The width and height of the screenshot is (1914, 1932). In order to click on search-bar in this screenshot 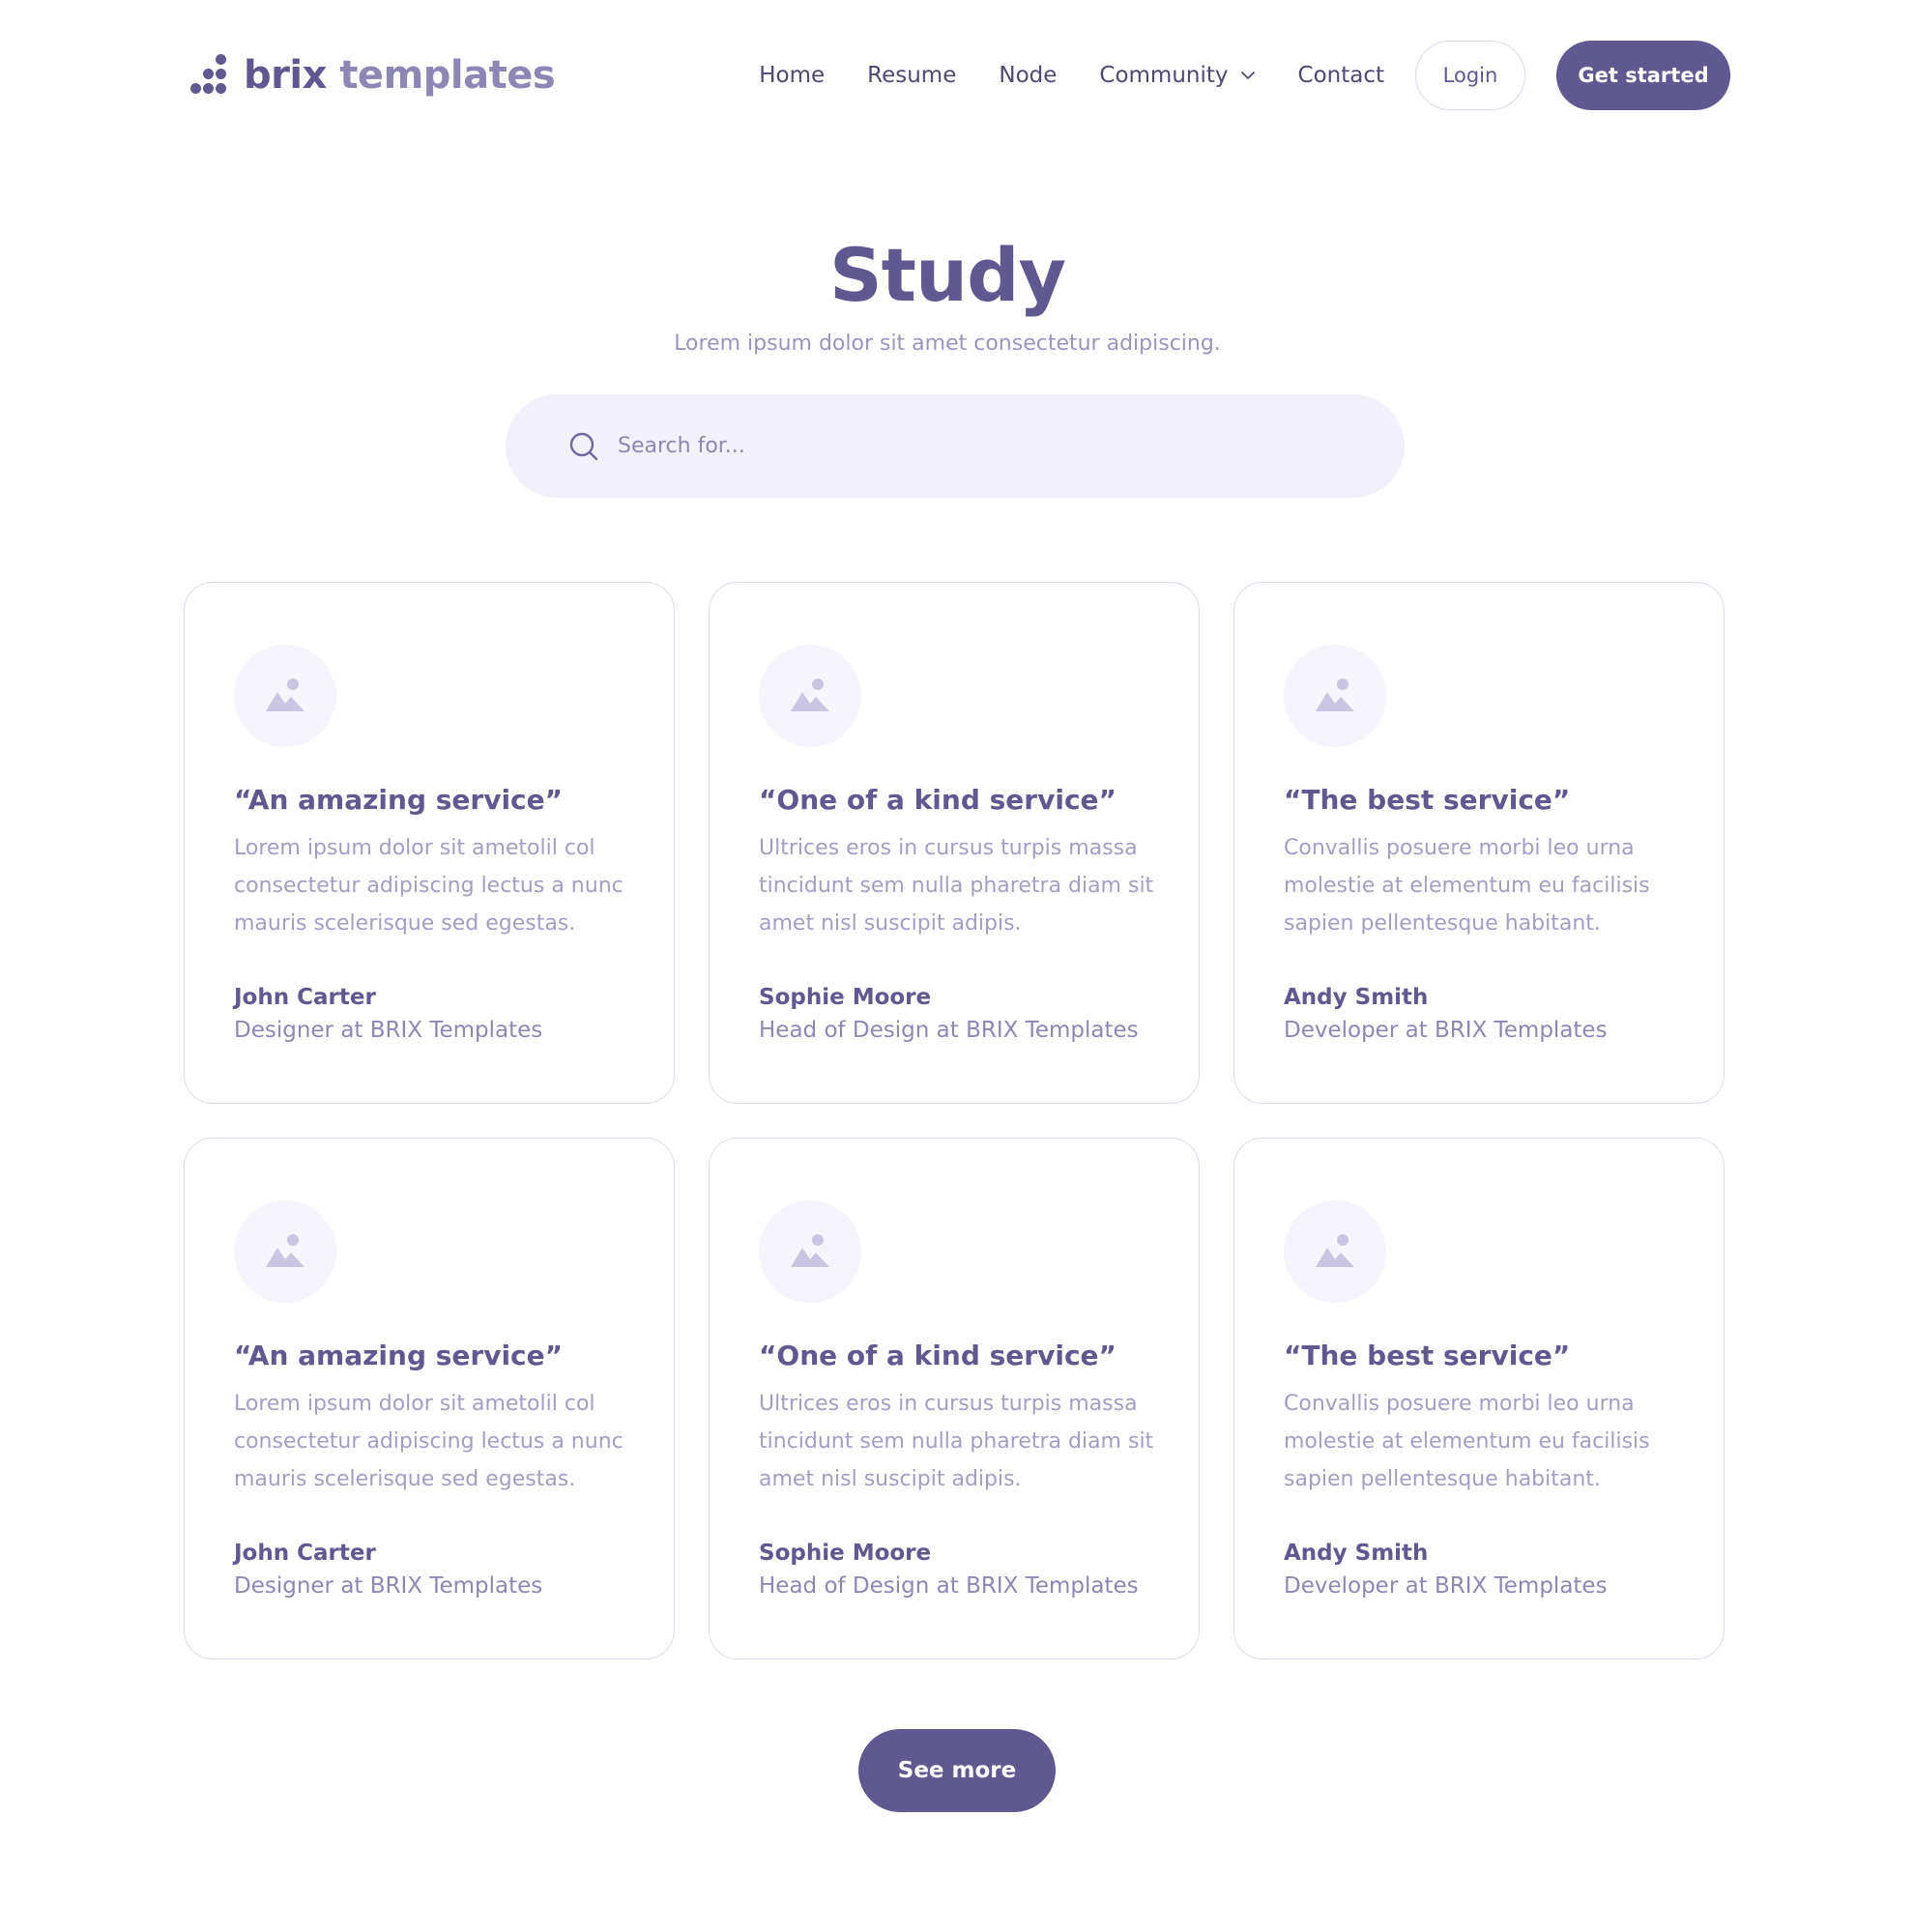, I will do `click(956, 446)`.